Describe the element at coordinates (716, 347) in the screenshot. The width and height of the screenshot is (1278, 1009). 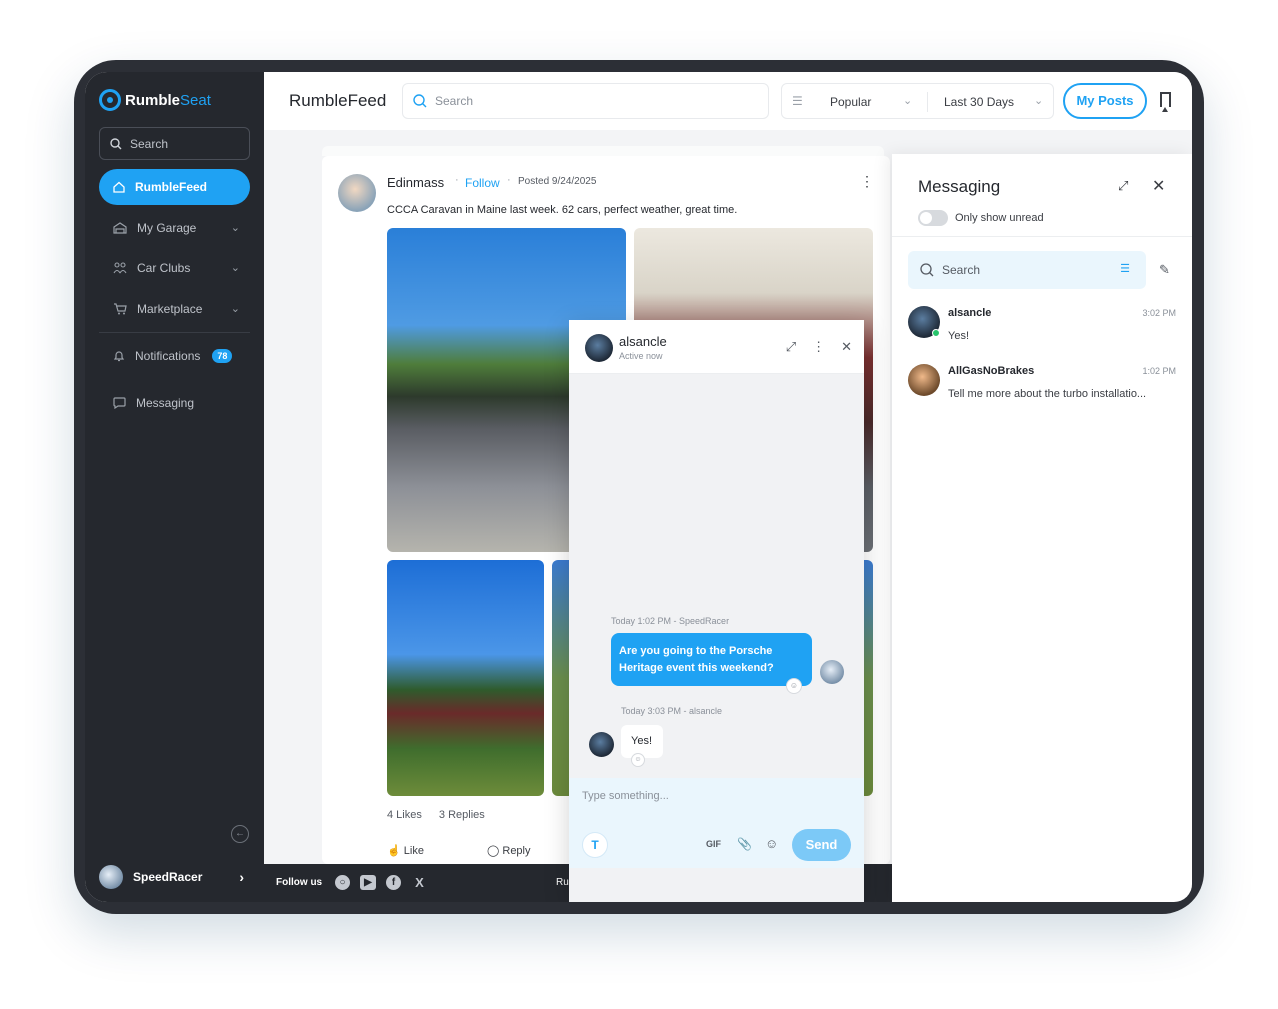
I see `chat-header: alsancle Active now ⤢ ⋮ ✕` at that location.